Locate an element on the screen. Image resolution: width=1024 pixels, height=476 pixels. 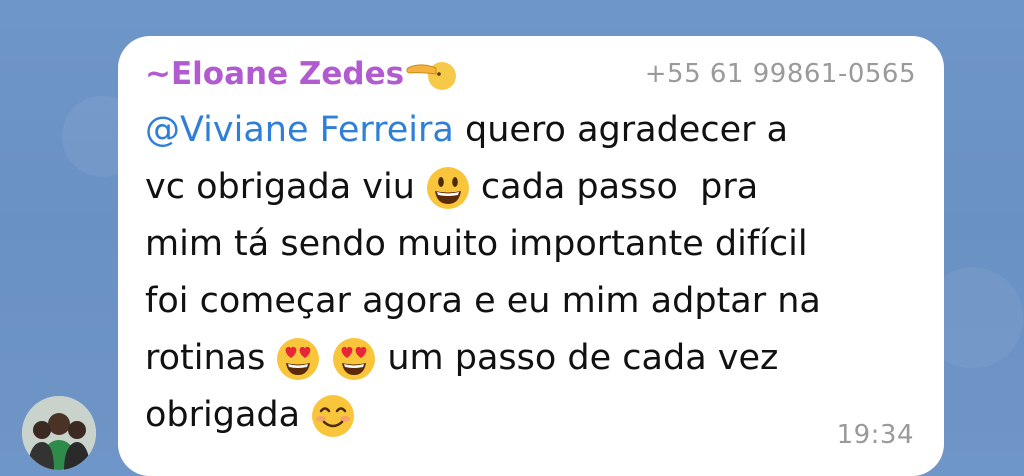
sender-name-text: ~Eloane Zedes is located at coordinates (275, 74).